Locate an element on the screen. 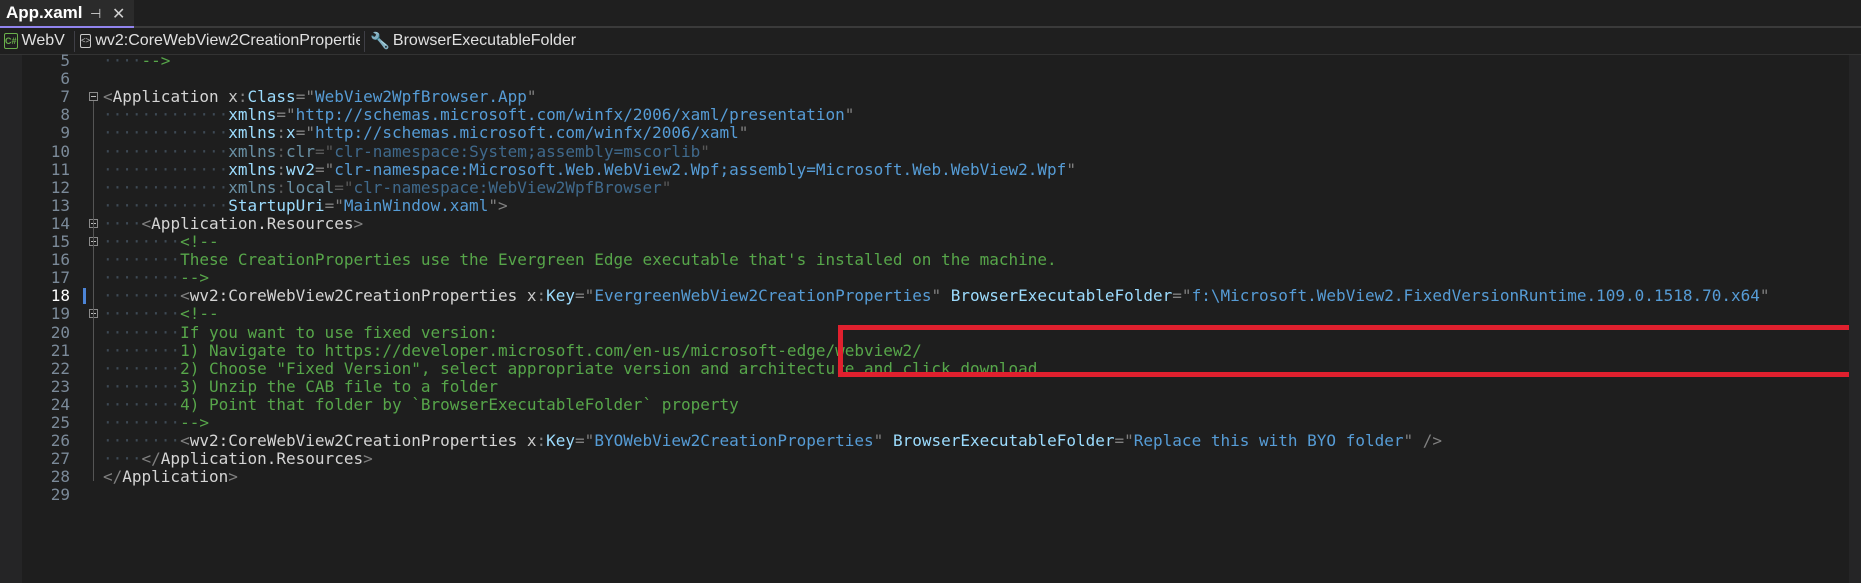  line-number: 24 is located at coordinates (60, 404).